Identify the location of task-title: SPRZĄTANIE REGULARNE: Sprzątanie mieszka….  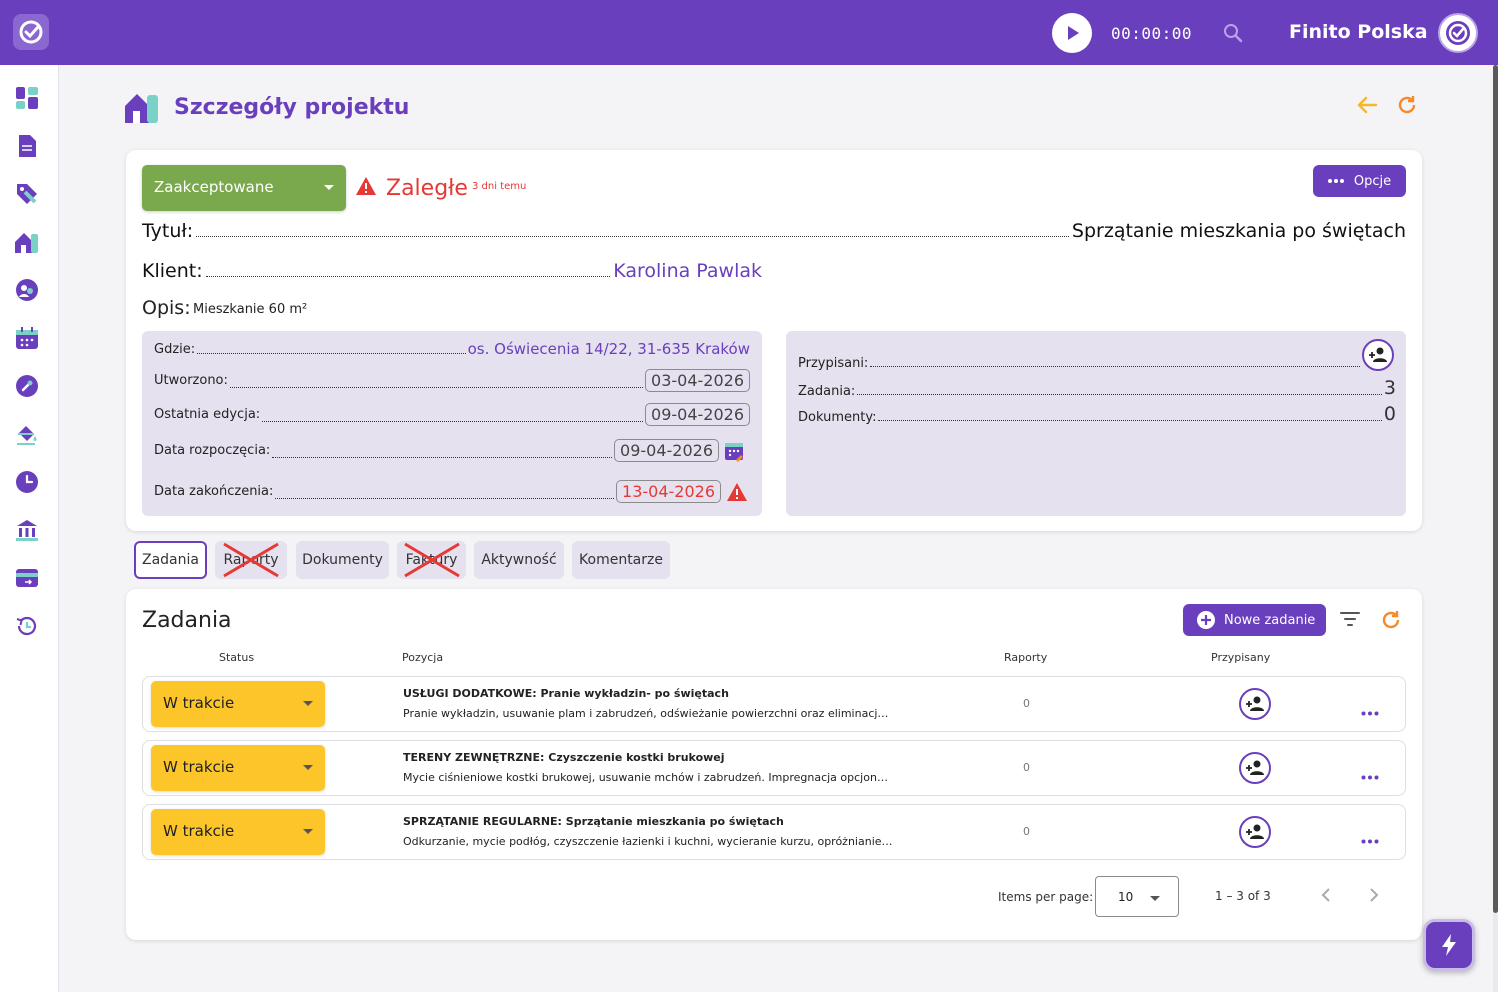
(593, 821).